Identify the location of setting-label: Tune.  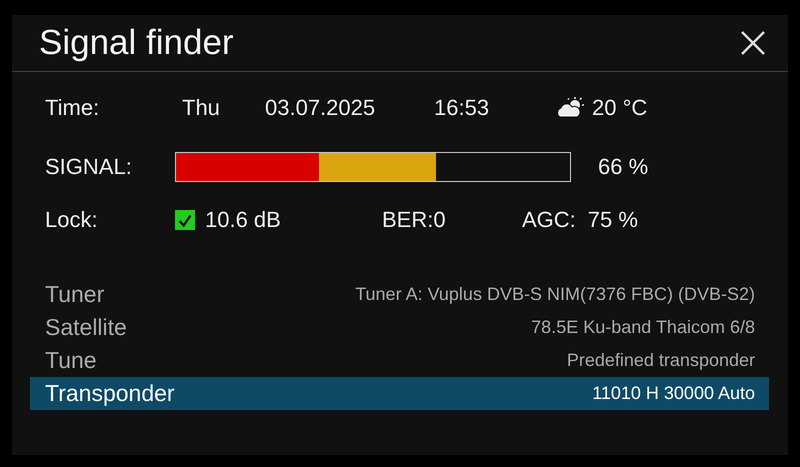
(71, 360).